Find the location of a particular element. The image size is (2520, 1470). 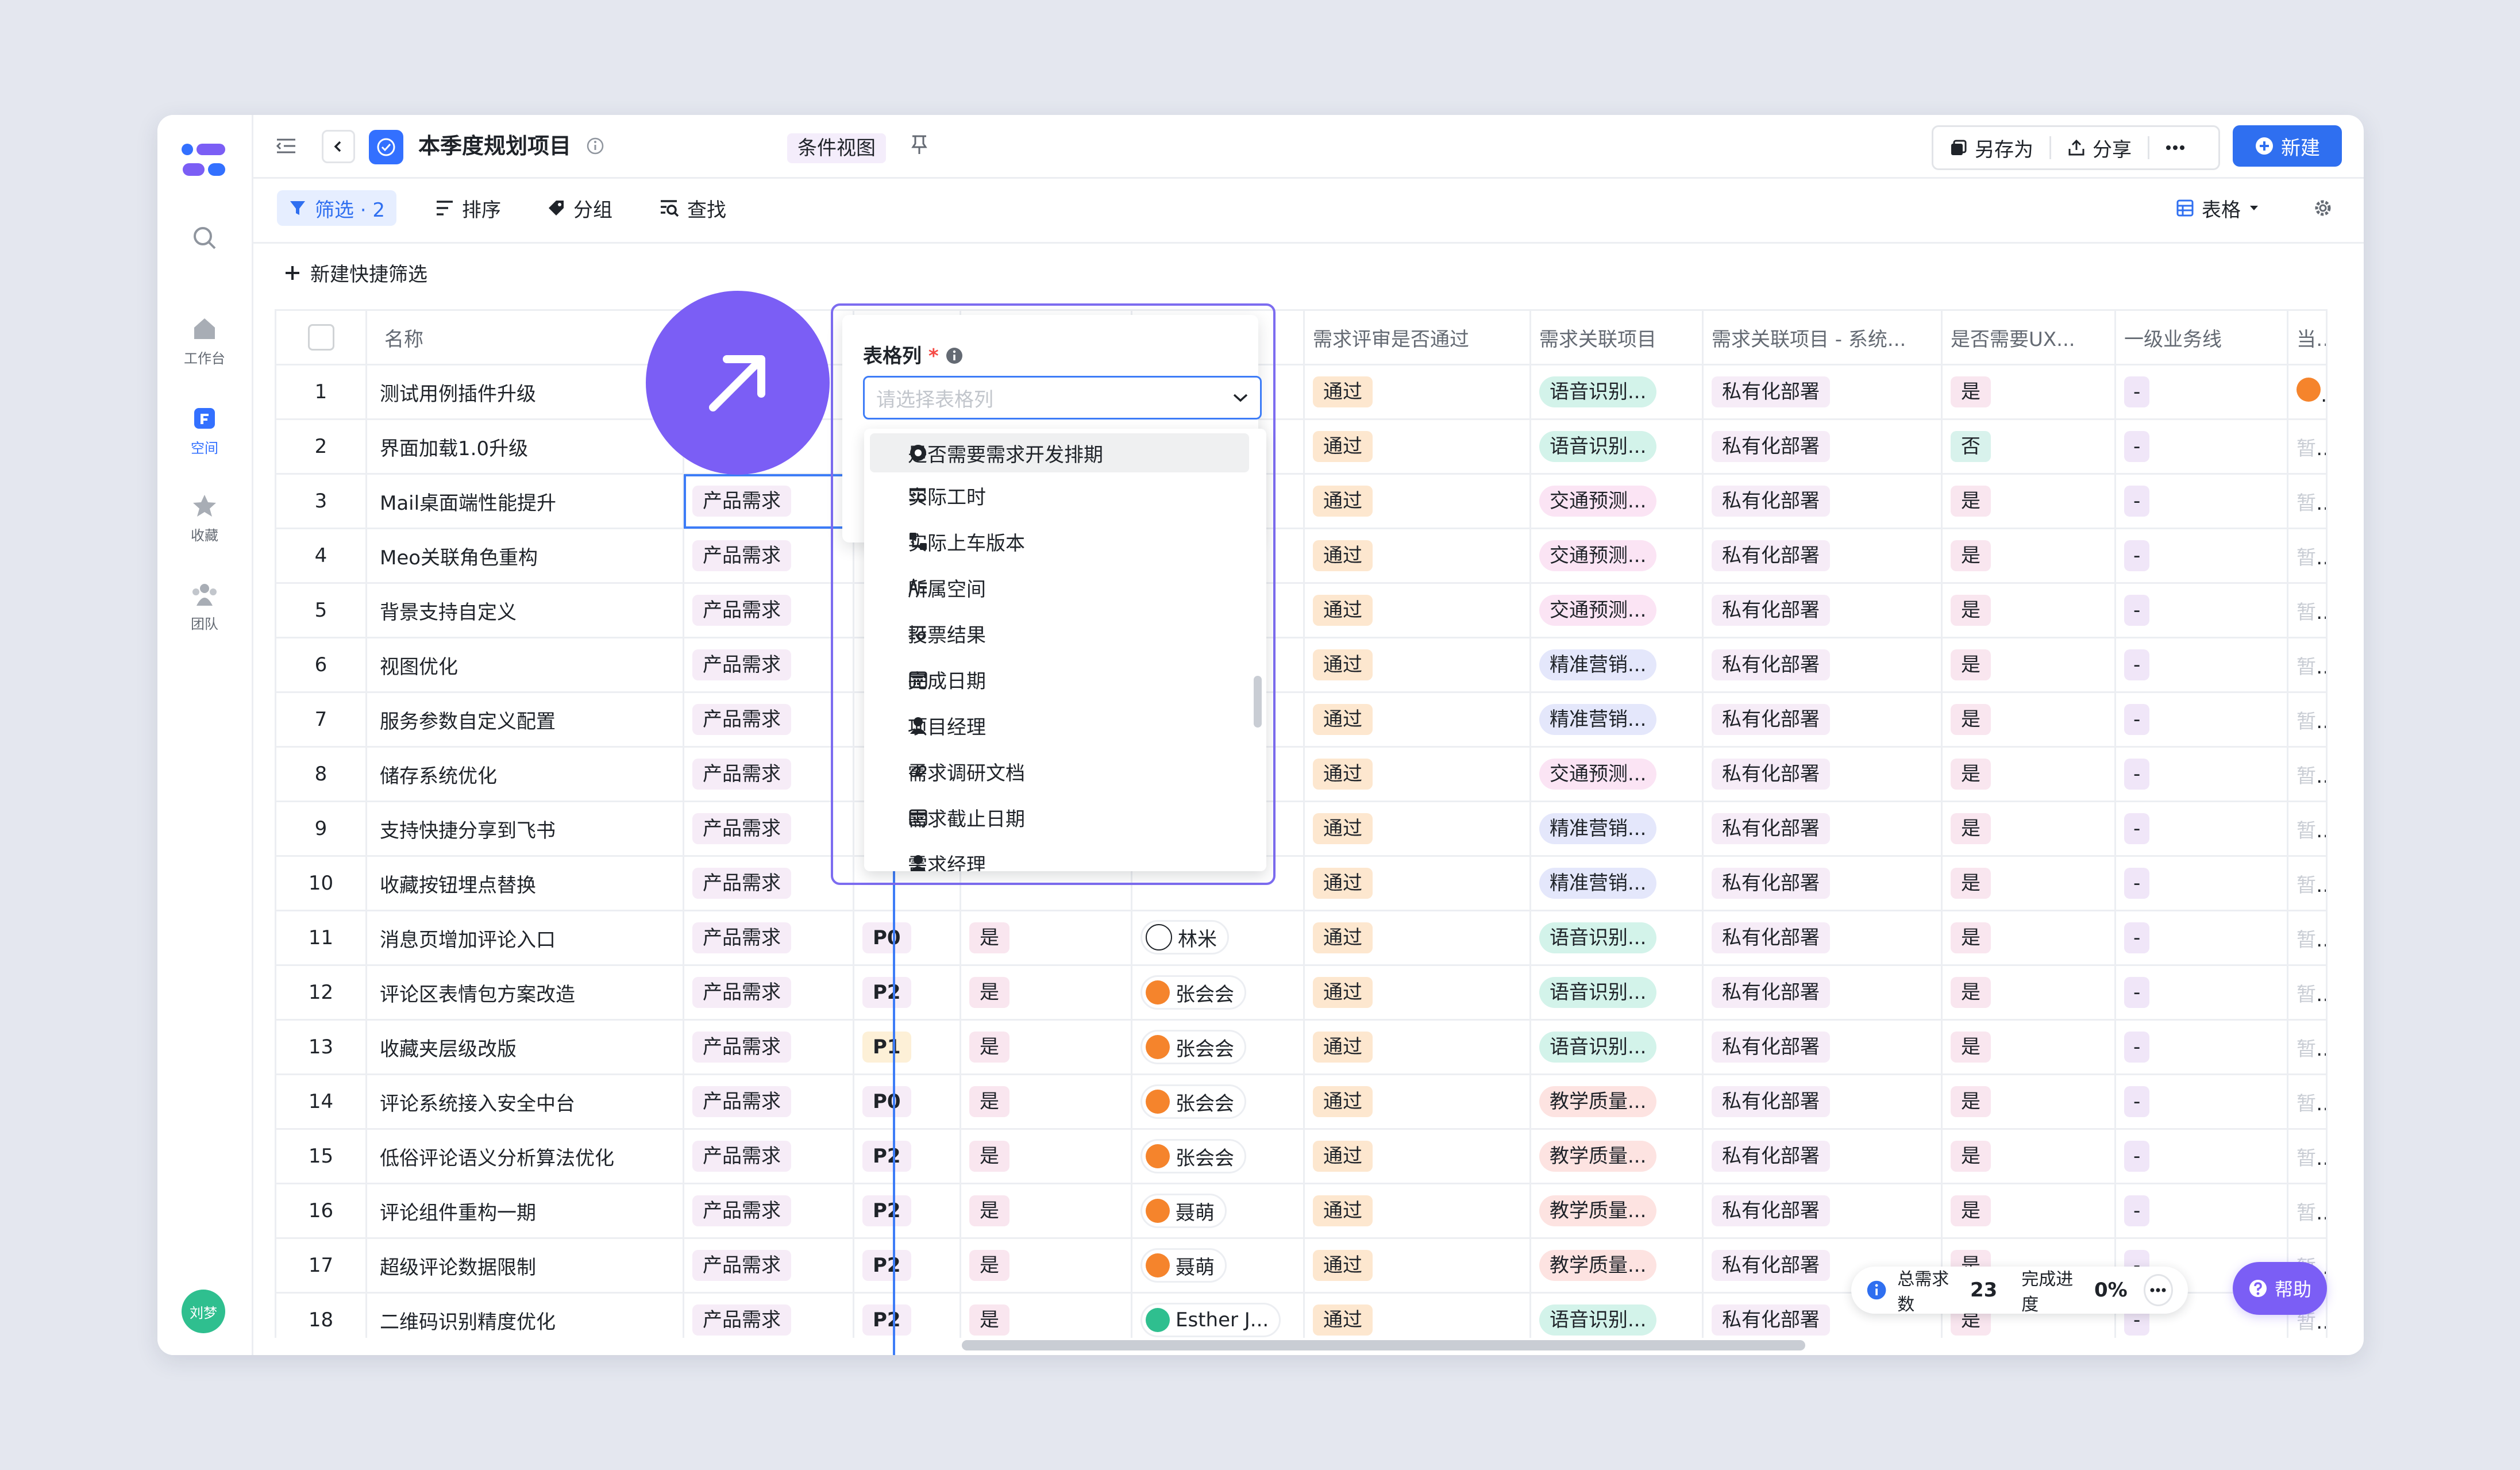

col-header-name: 名称 is located at coordinates (525, 337).